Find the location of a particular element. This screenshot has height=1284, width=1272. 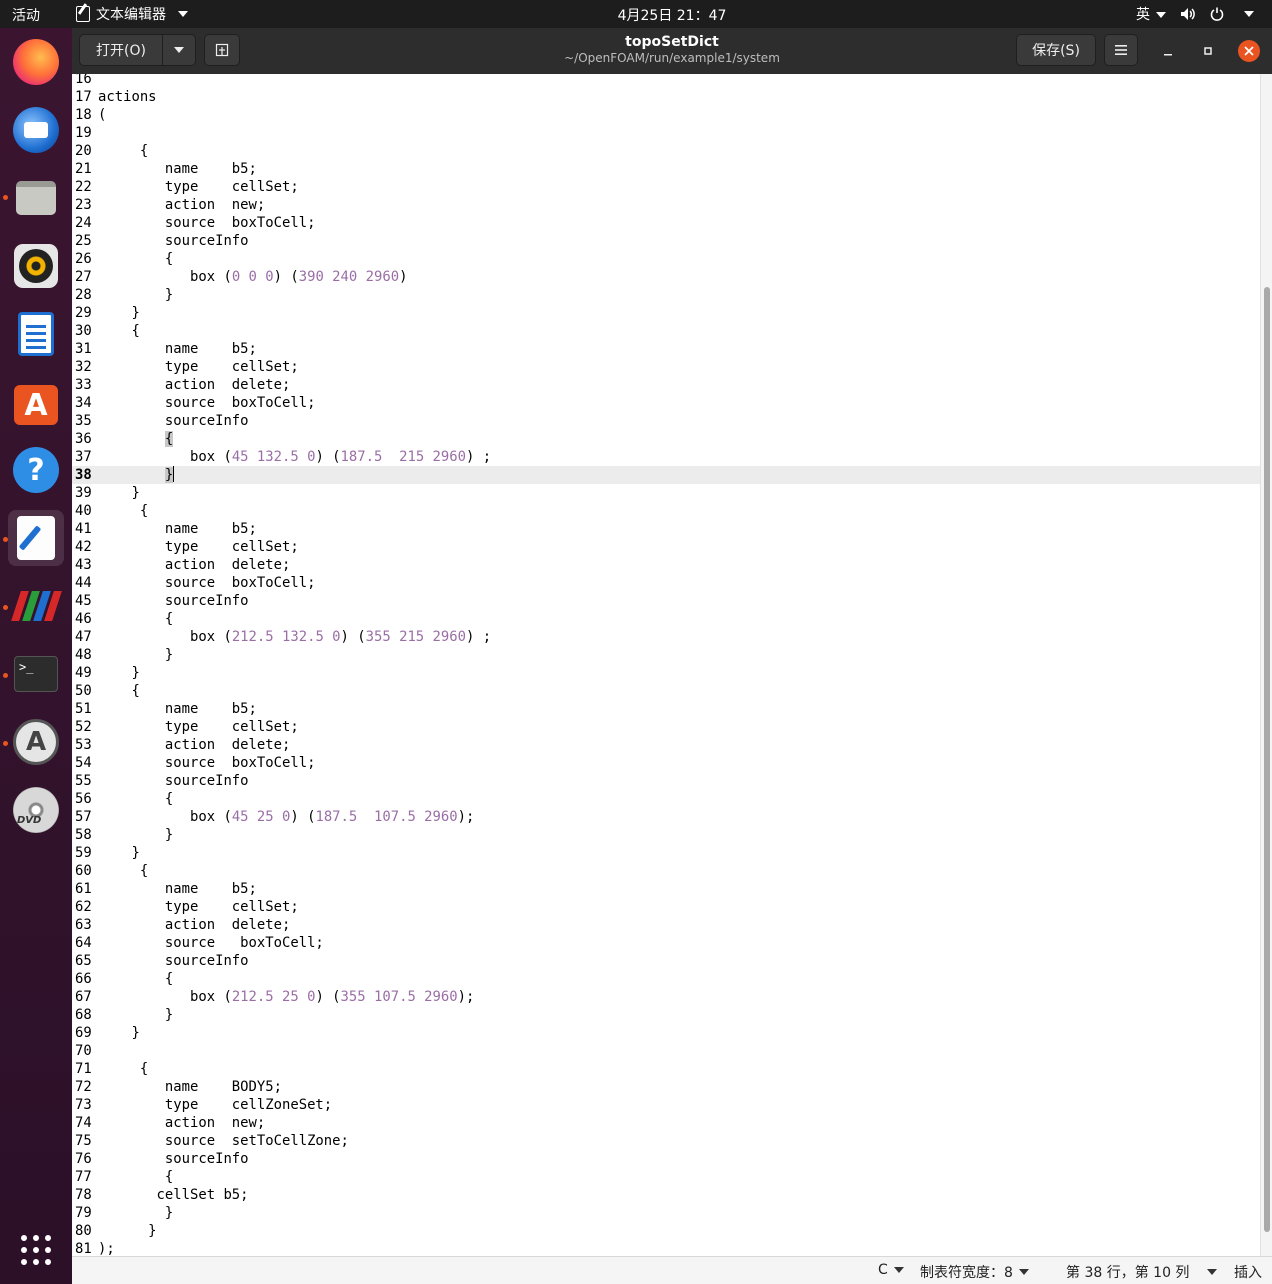

code-line: 16 is located at coordinates (666, 81).